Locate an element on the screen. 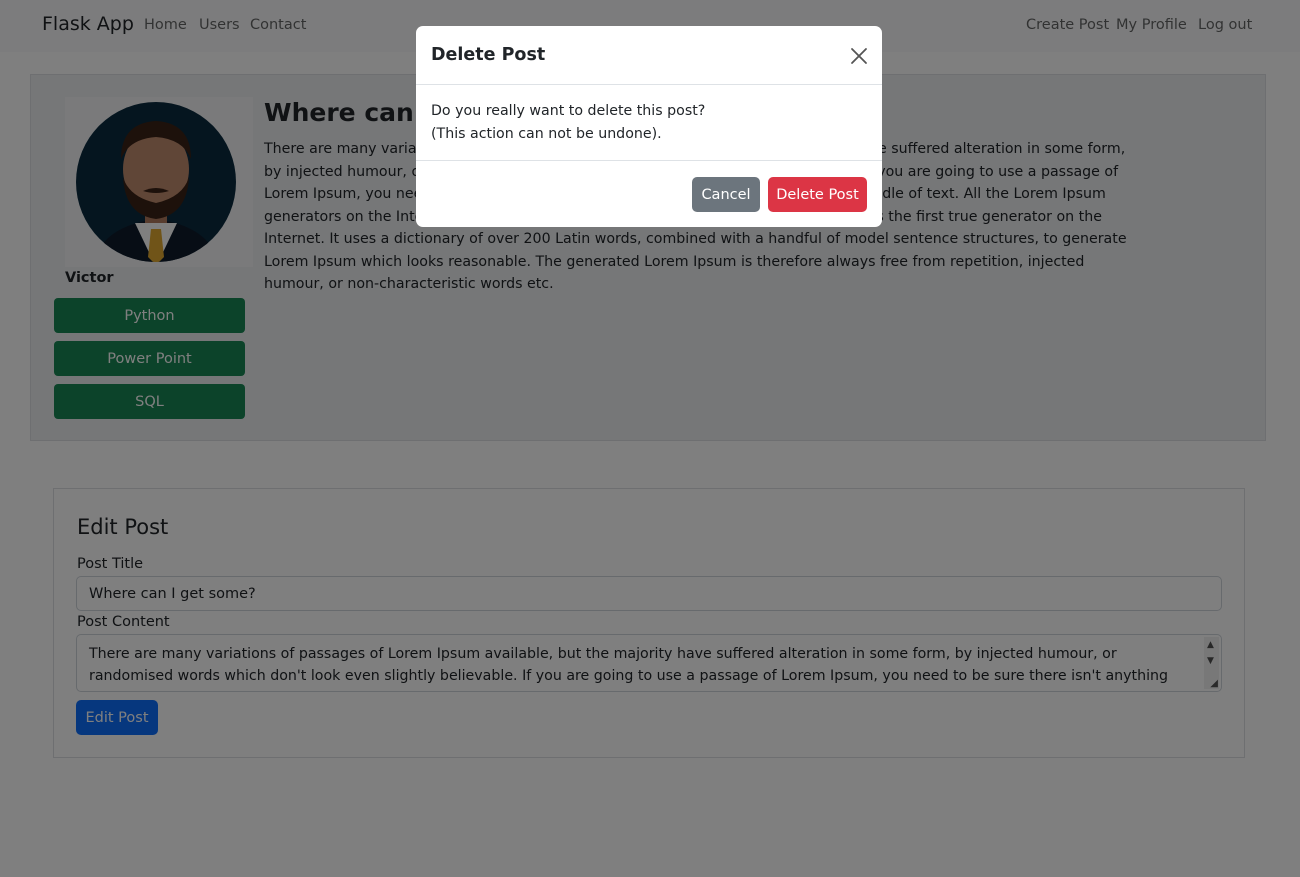  close-icon is located at coordinates (859, 56).